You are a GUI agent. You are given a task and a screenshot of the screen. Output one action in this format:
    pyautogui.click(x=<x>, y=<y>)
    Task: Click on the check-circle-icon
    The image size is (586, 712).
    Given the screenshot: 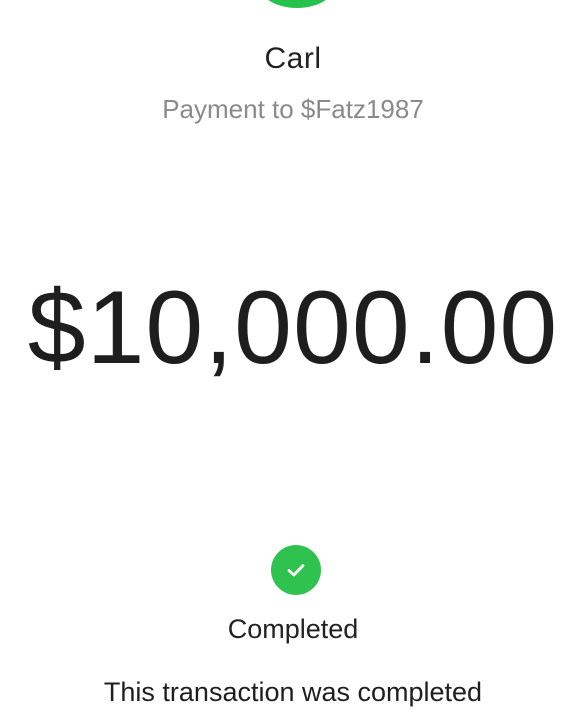 What is the action you would take?
    pyautogui.click(x=296, y=570)
    